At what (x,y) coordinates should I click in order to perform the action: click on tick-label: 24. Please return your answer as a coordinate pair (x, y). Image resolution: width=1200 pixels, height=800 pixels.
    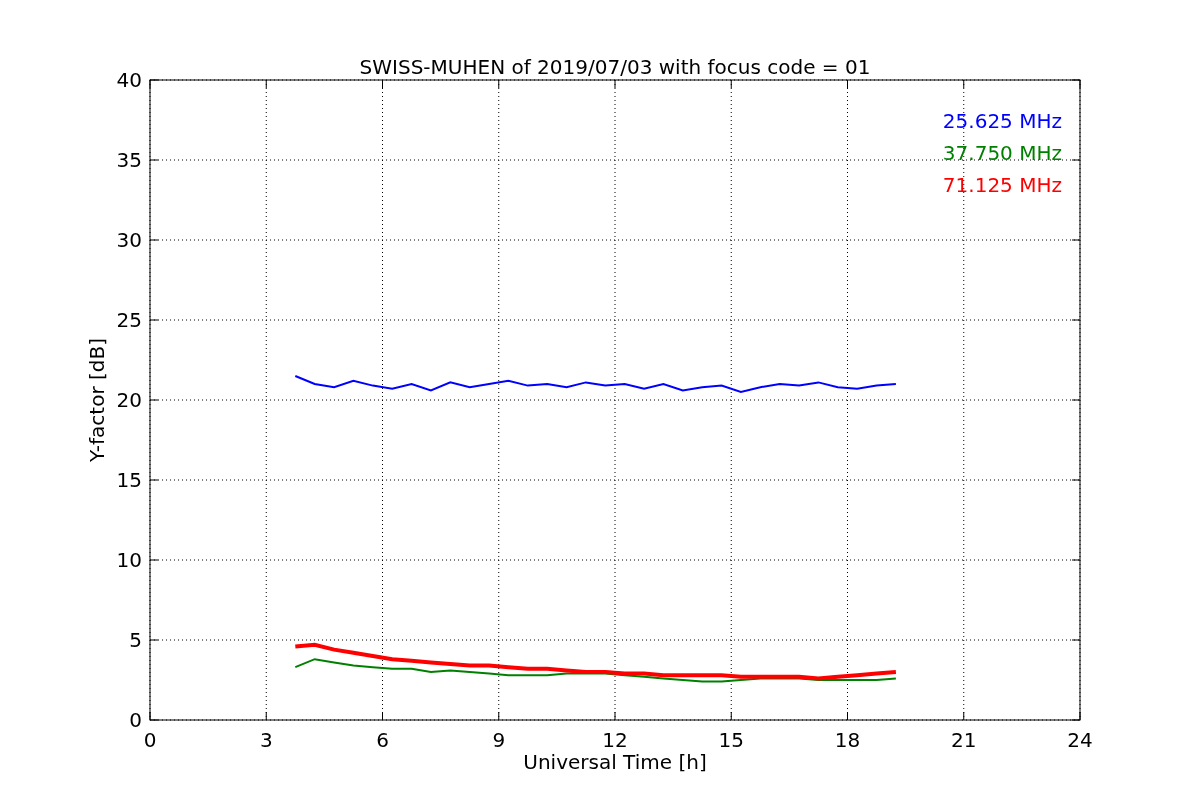
    Looking at the image, I should click on (1080, 740).